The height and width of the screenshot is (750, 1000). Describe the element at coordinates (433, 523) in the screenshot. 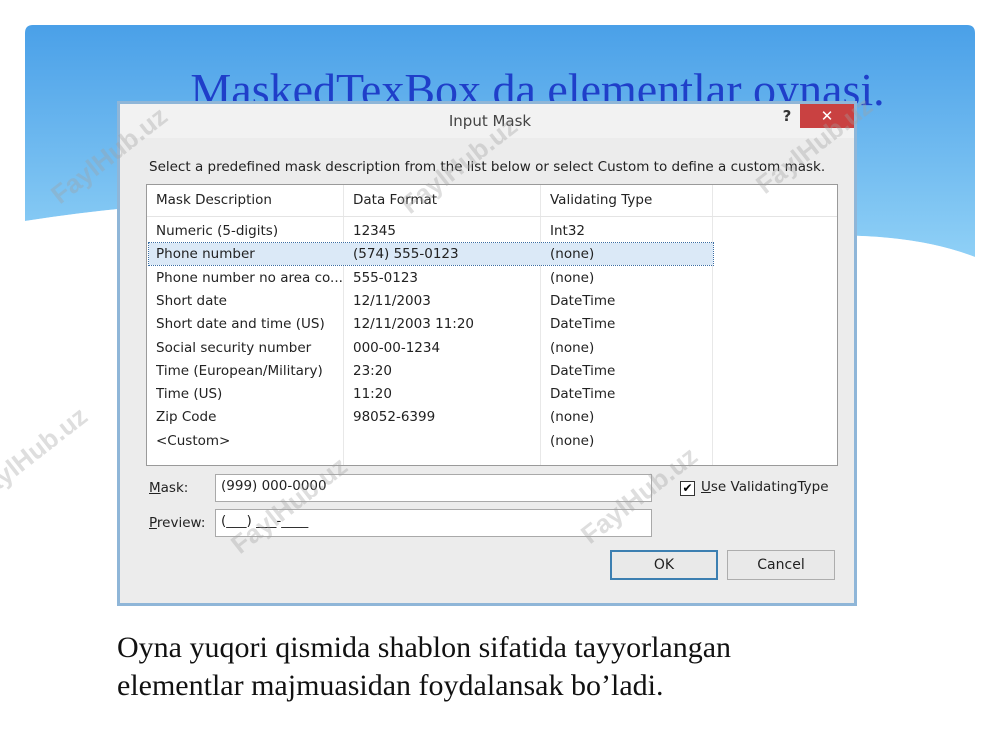

I see `preview-field: (___) ___-____` at that location.